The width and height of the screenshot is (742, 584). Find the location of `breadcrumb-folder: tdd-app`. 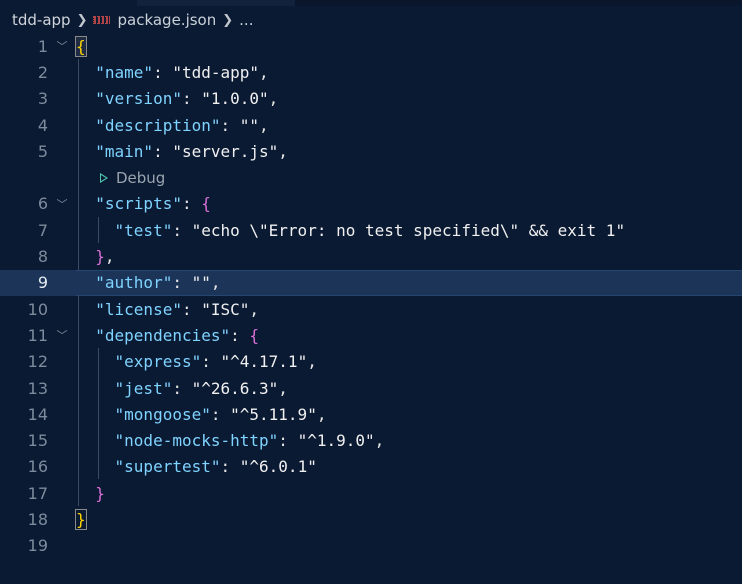

breadcrumb-folder: tdd-app is located at coordinates (35, 20).